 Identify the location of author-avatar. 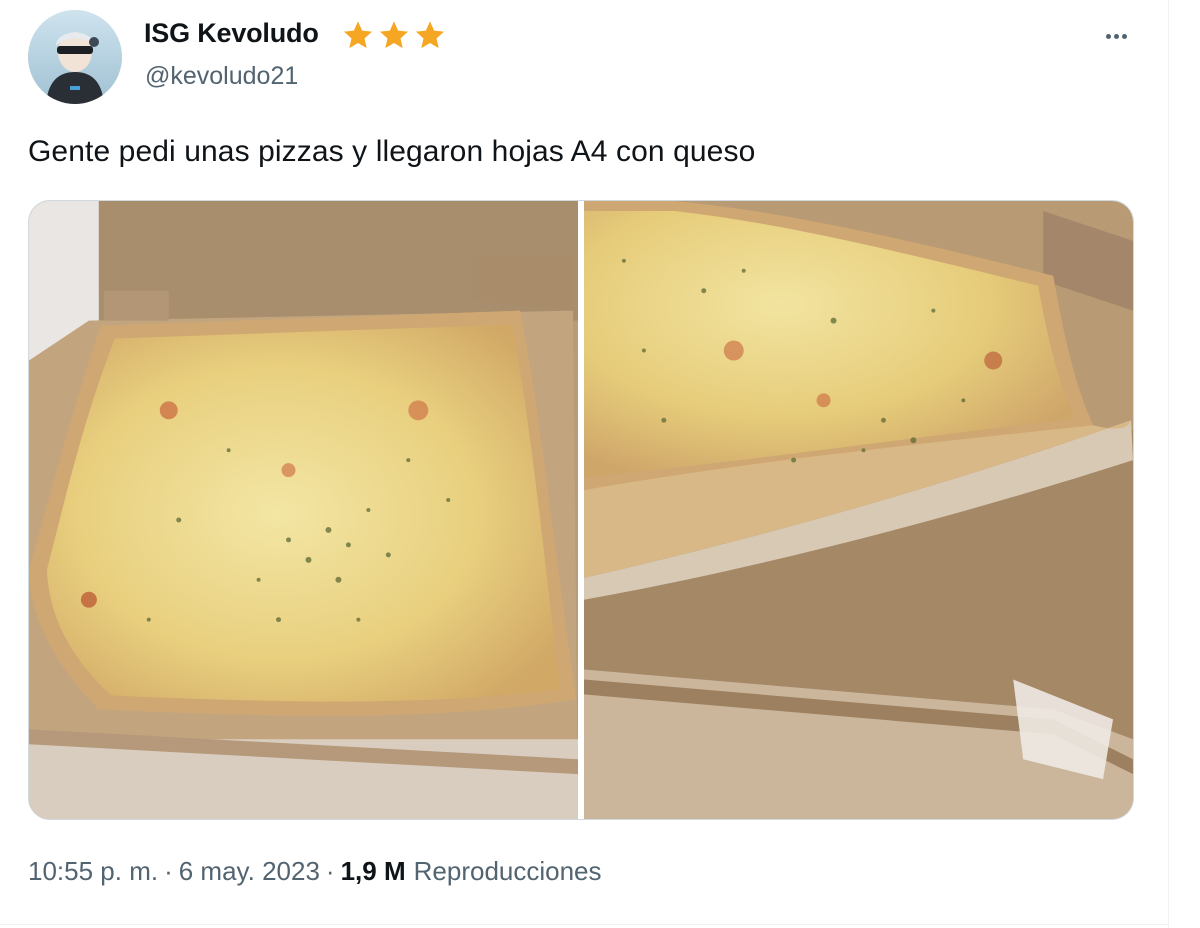
(75, 57).